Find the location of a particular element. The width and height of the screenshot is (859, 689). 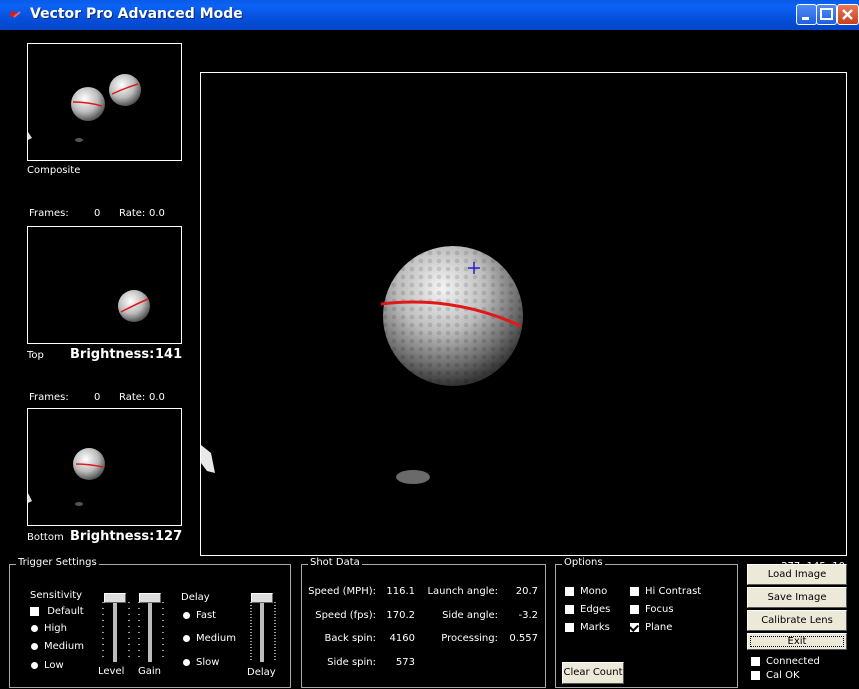

sensitivity-radio-low: Low is located at coordinates (47, 665).